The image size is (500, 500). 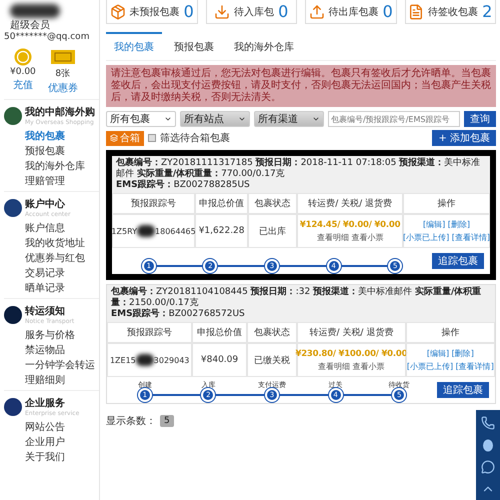 I want to click on page-size-label: 显示条数：, so click(x=131, y=421).